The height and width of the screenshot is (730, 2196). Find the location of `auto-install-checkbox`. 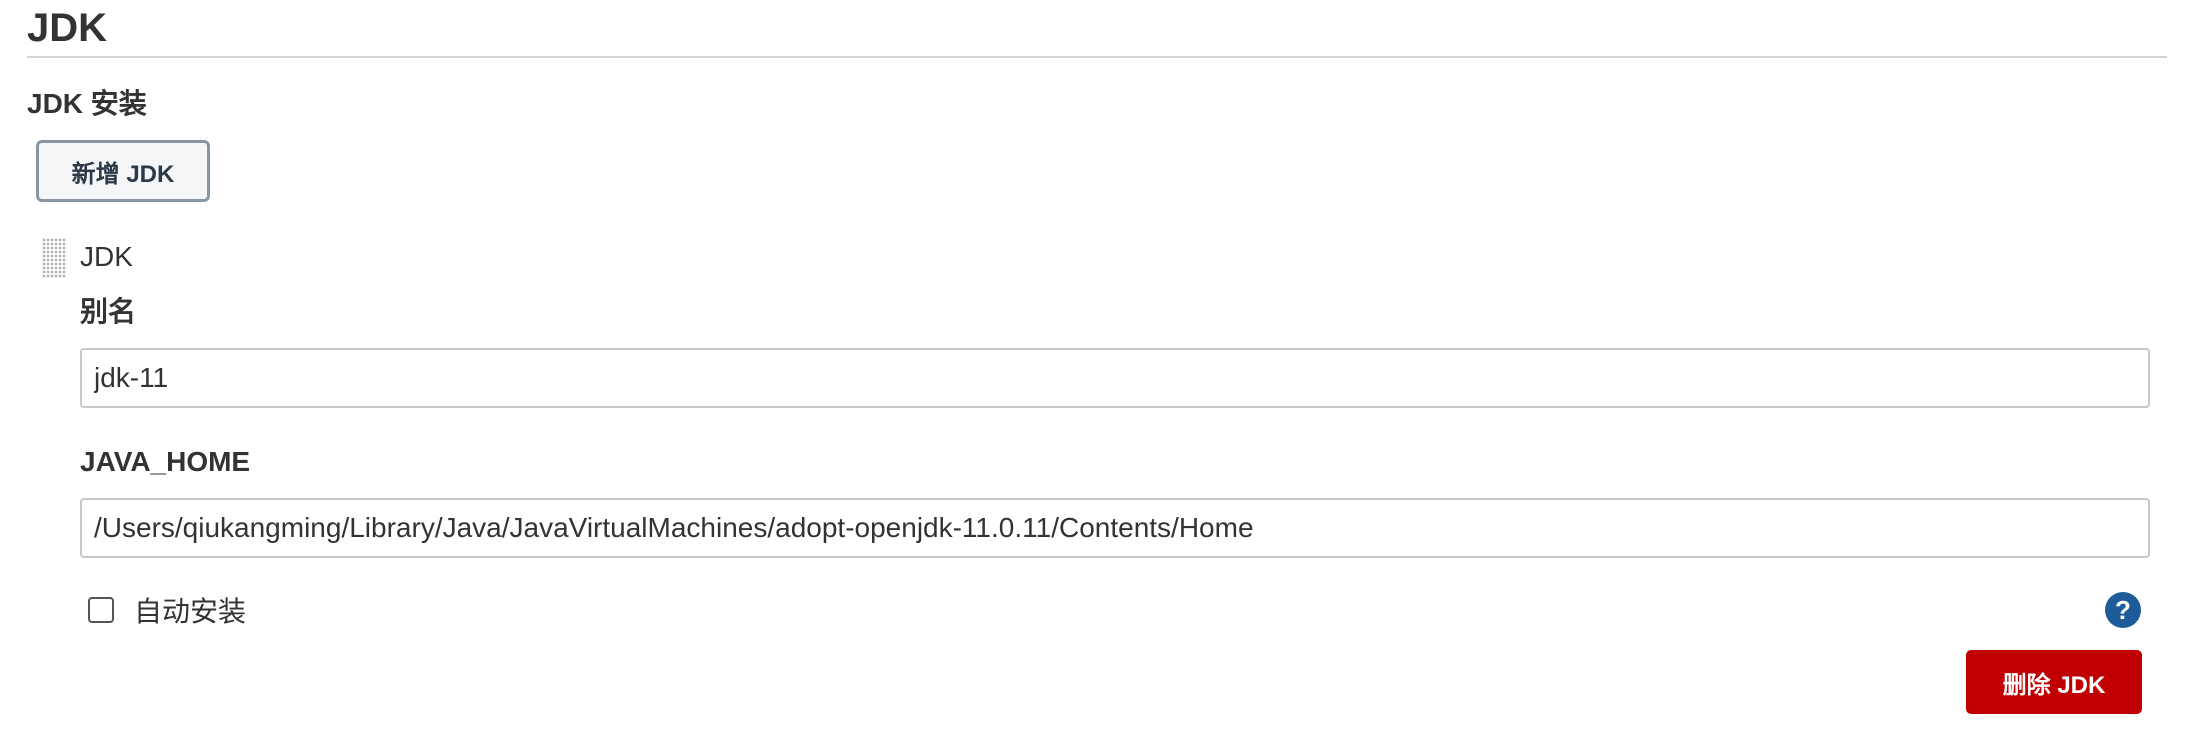

auto-install-checkbox is located at coordinates (101, 610).